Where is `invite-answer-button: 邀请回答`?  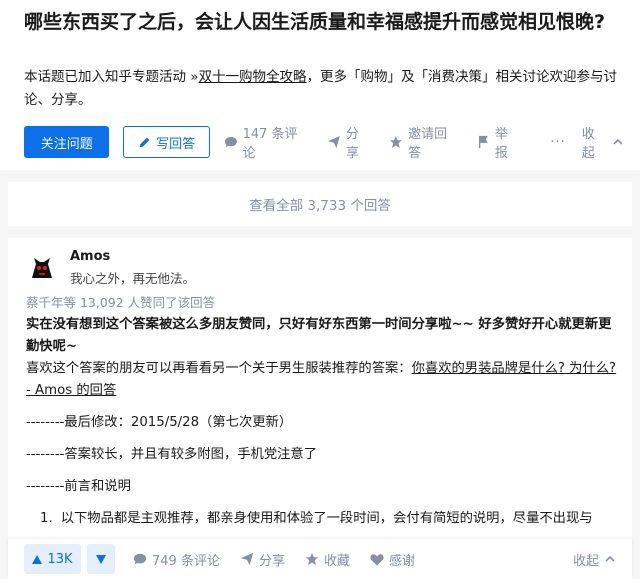
invite-answer-button: 邀请回答 is located at coordinates (424, 142).